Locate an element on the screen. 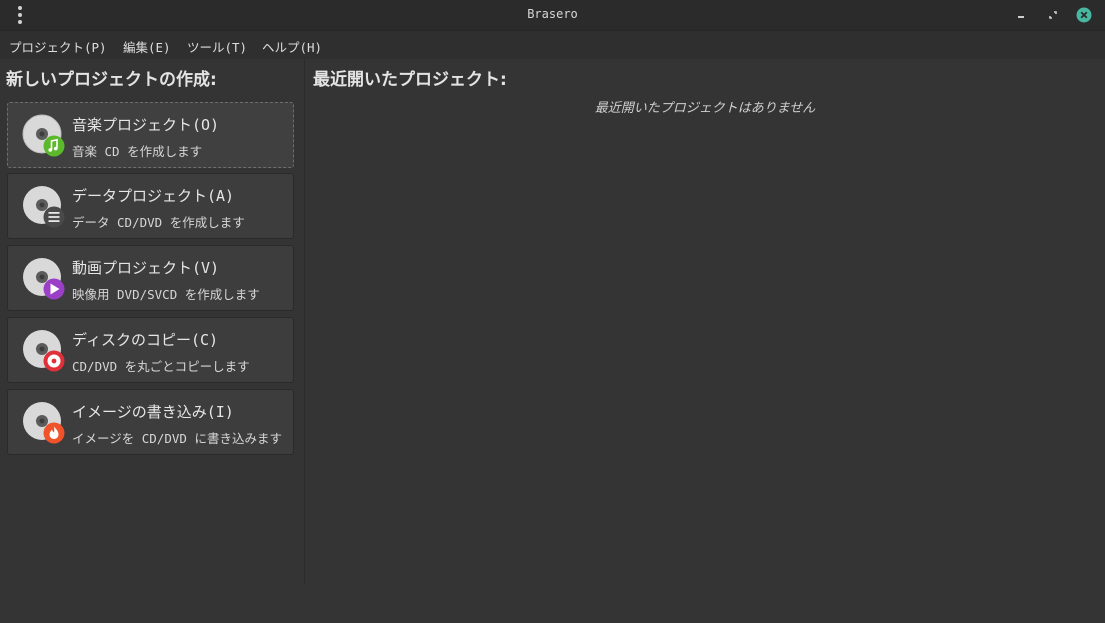 The width and height of the screenshot is (1105, 623). data-project-desc: データ CD/DVD を作成します is located at coordinates (158, 222).